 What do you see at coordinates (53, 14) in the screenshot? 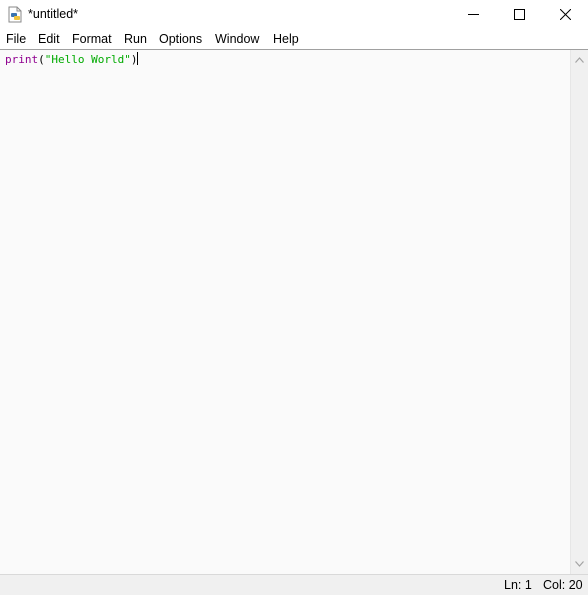
I see `window-title: *untitled*` at bounding box center [53, 14].